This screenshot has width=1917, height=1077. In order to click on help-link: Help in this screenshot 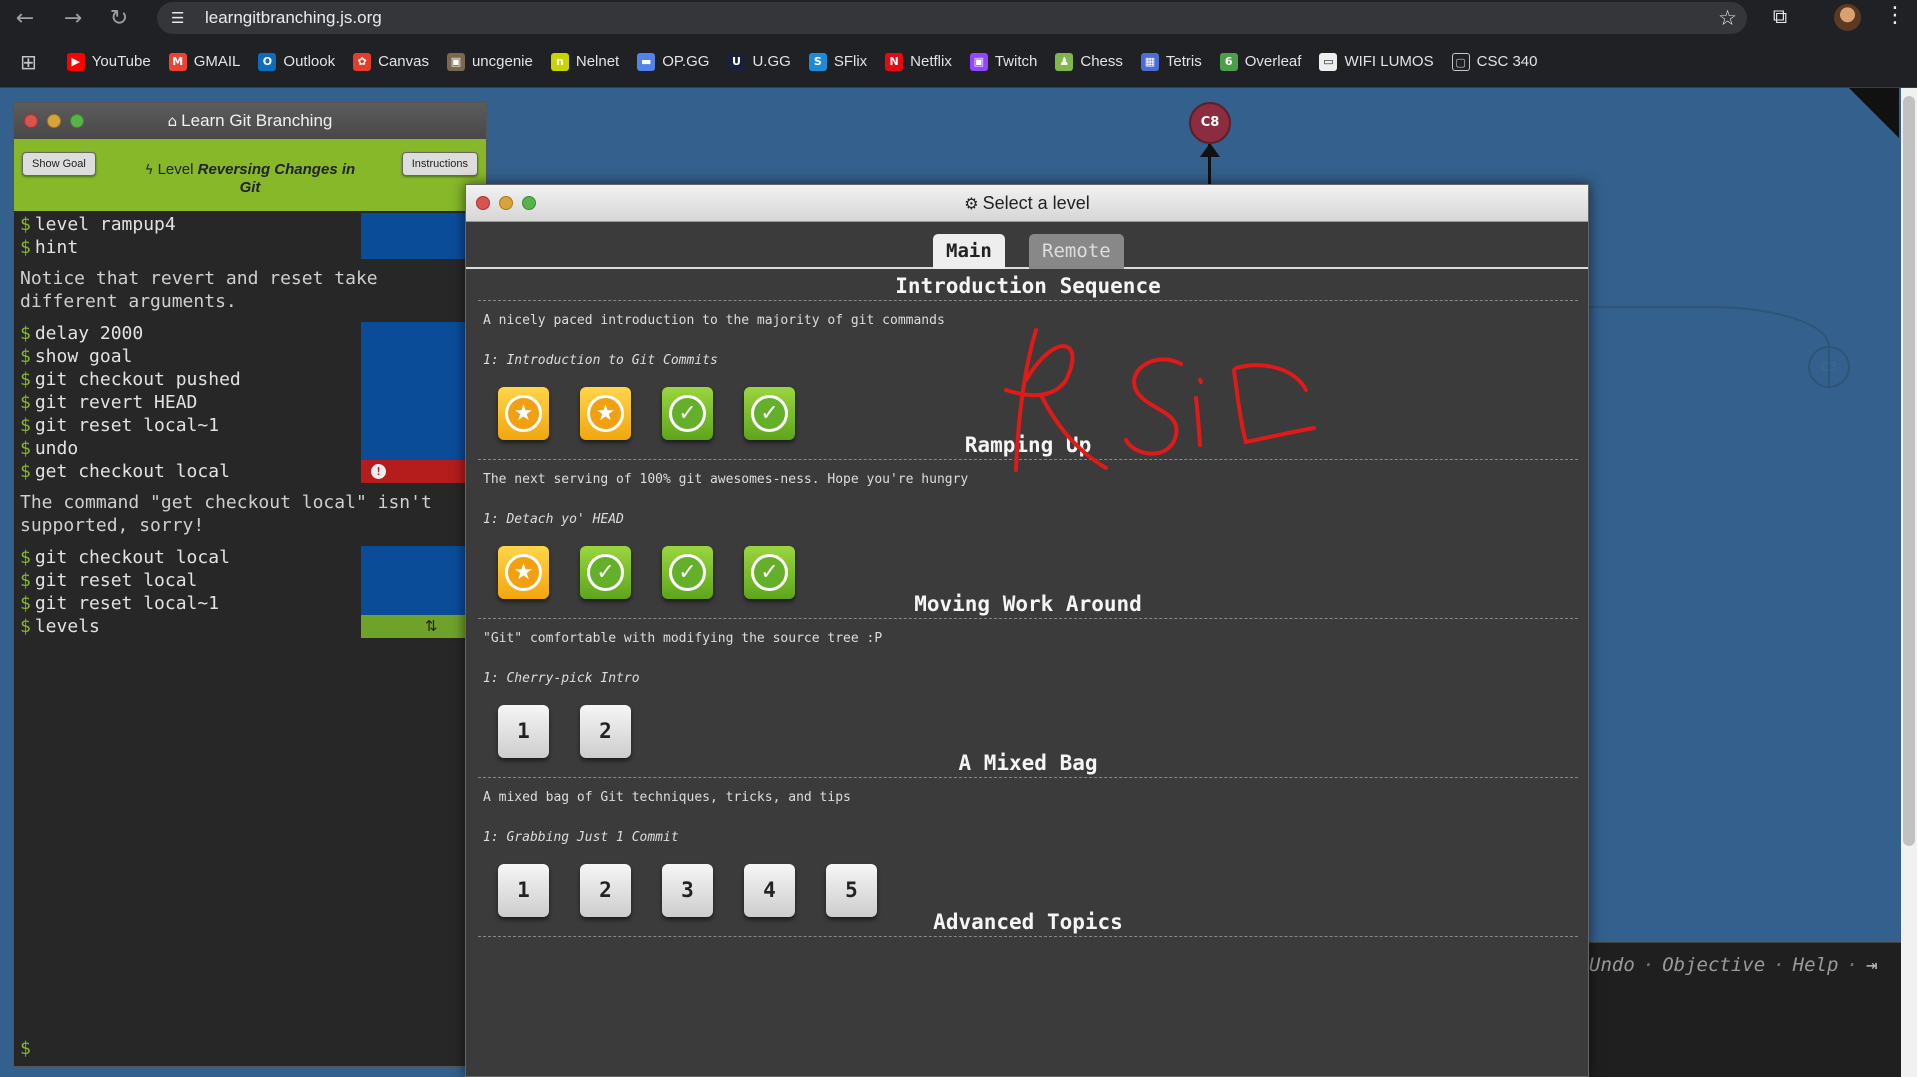, I will do `click(1816, 965)`.